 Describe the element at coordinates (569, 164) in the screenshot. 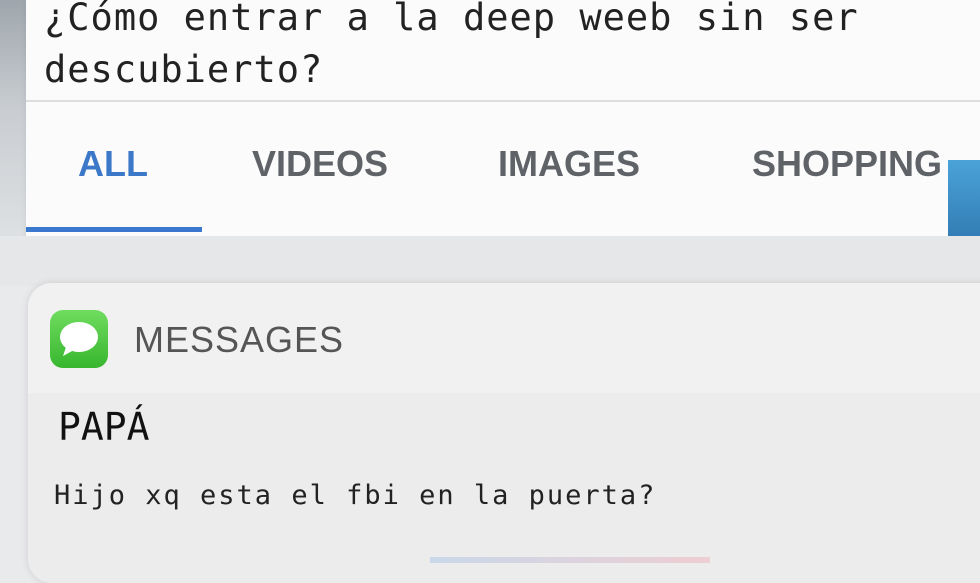

I see `tab-images: IMAGES` at that location.